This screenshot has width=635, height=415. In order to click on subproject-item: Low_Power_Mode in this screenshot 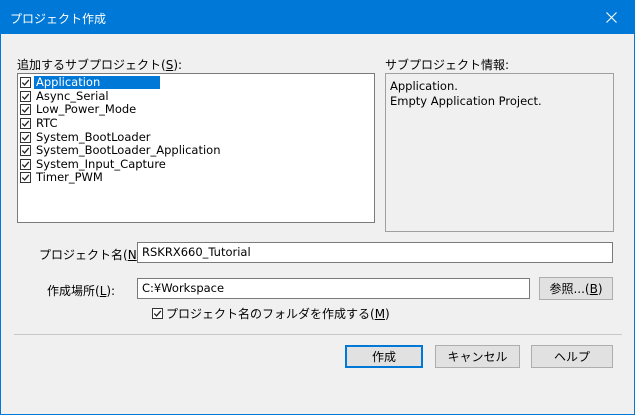, I will do `click(197, 110)`.